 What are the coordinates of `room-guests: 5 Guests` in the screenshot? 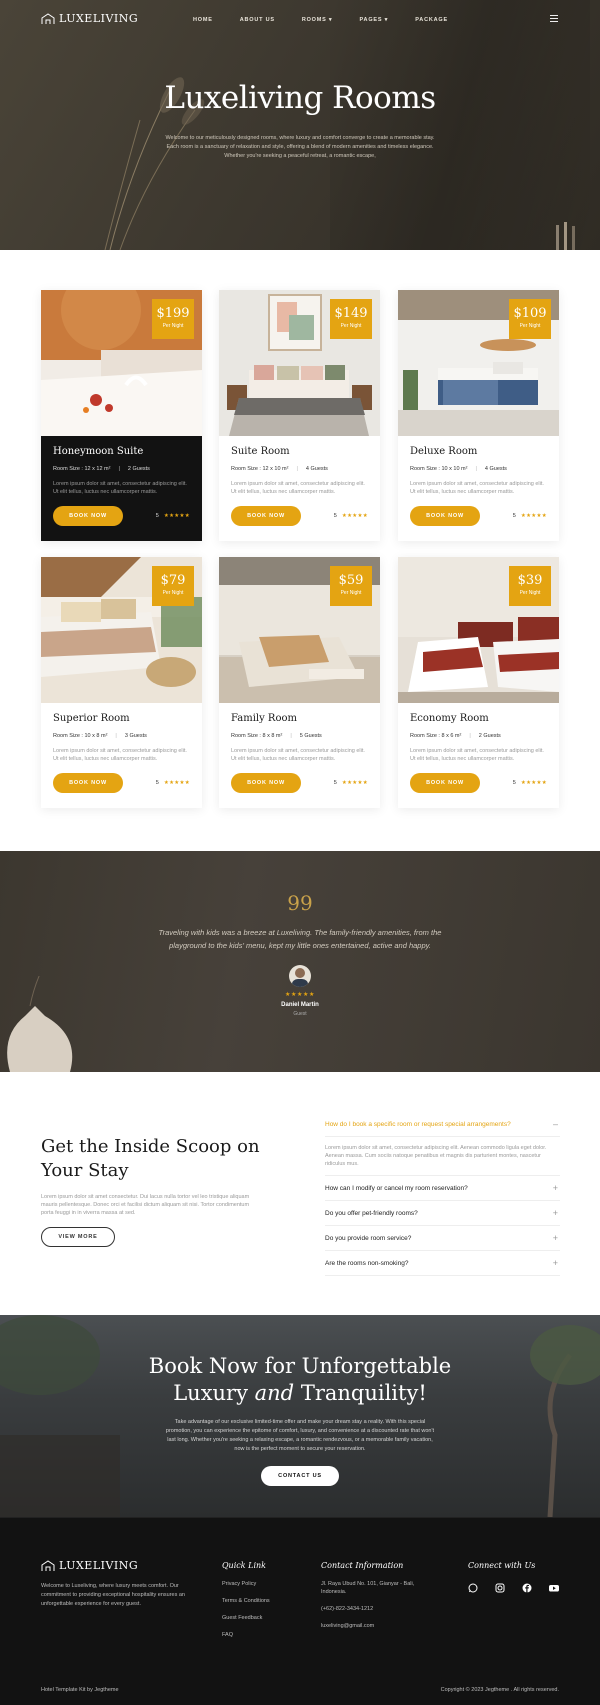 It's located at (310, 736).